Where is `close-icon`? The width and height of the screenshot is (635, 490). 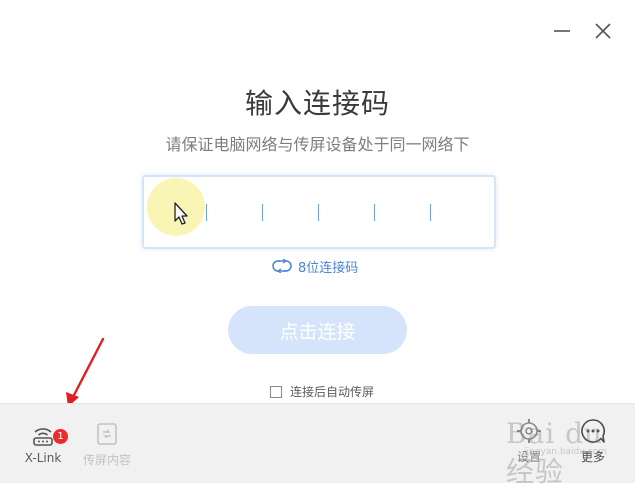
close-icon is located at coordinates (603, 31).